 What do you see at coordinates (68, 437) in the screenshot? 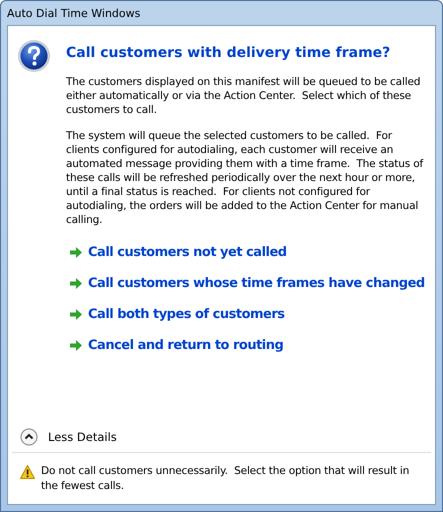
I see `details-toggle: Less Details` at bounding box center [68, 437].